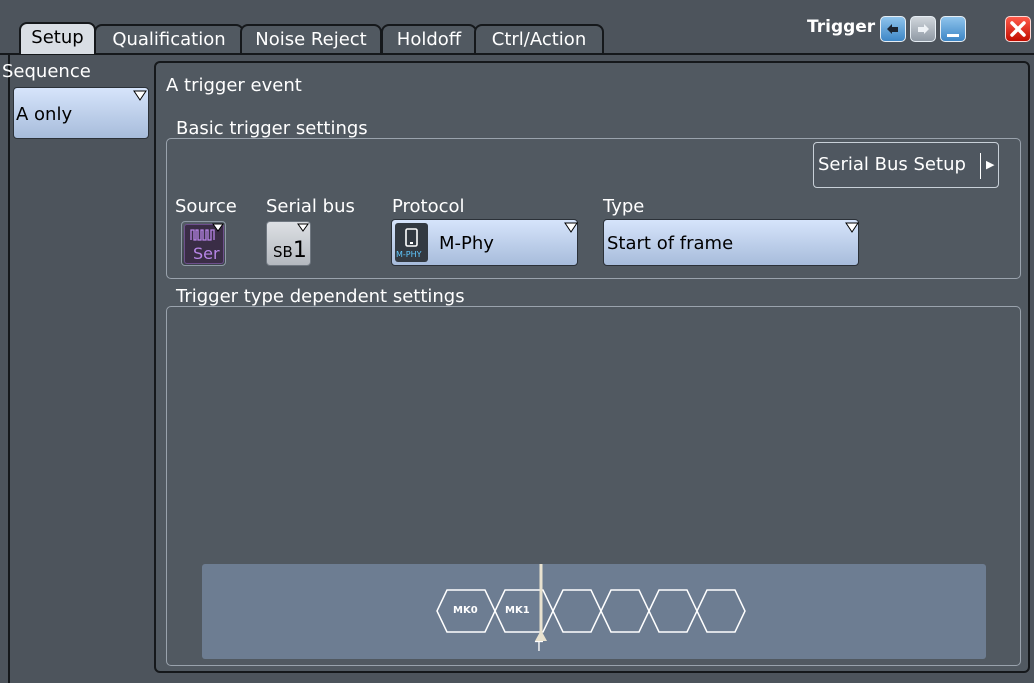 This screenshot has width=1034, height=683. I want to click on source-label: Source, so click(206, 206).